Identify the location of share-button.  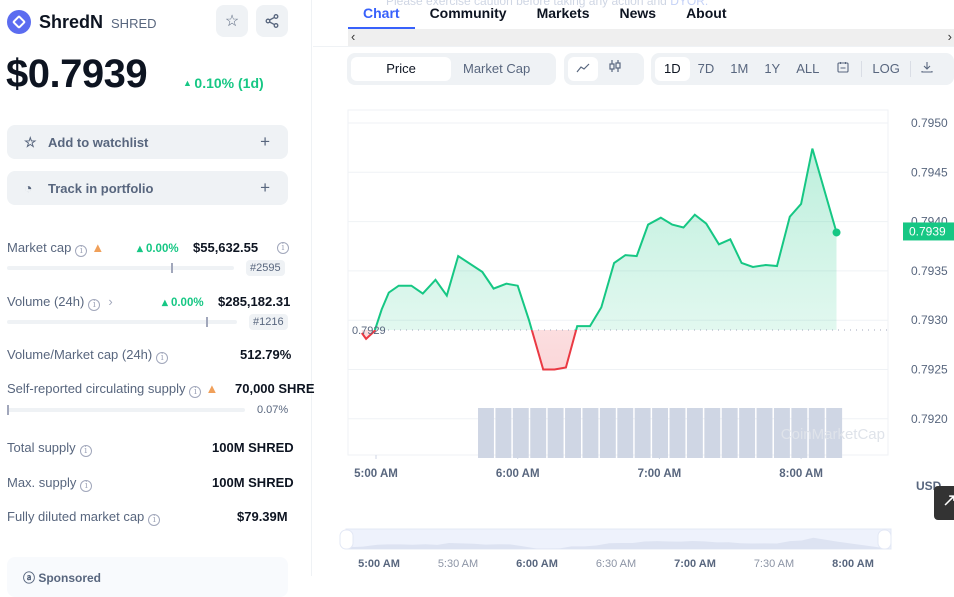
(272, 21).